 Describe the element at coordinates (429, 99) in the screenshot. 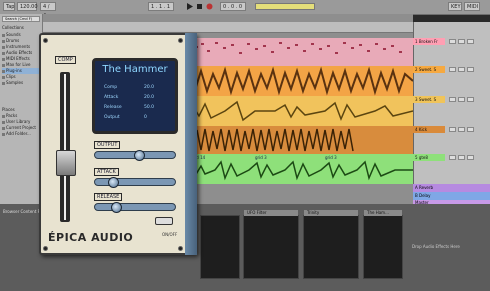

I see `track-name: 3 Sweet. S` at that location.